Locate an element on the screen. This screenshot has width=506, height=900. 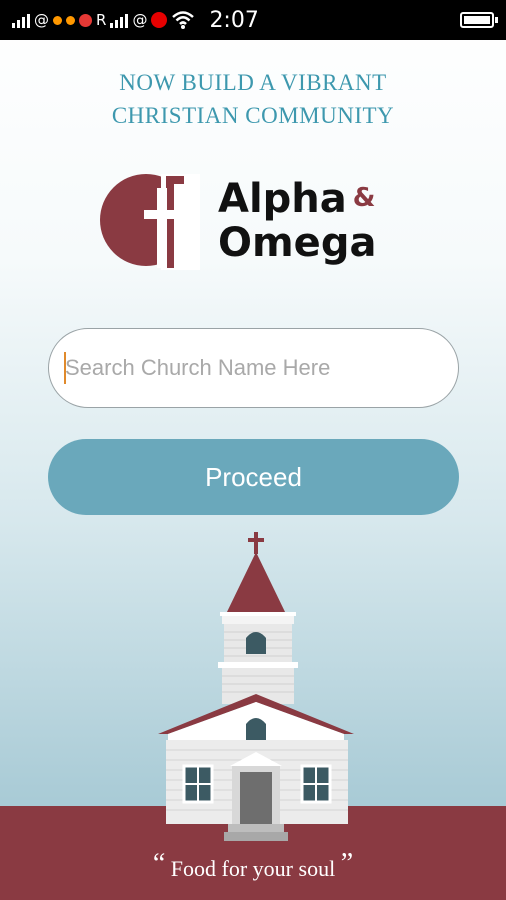
church-search-field is located at coordinates (253, 368).